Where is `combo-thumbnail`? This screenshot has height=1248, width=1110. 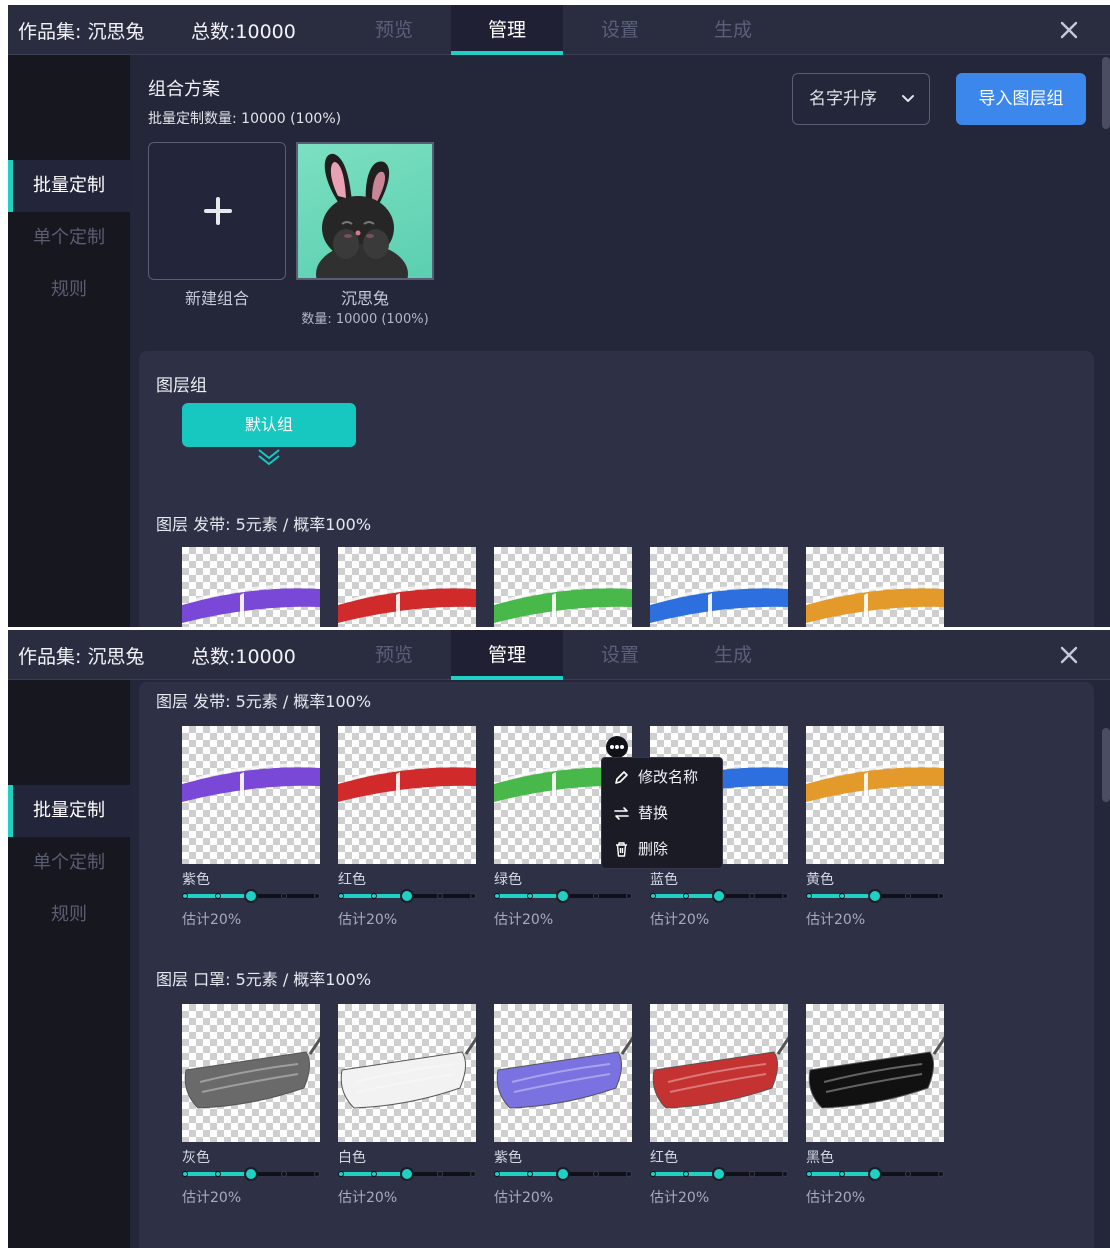 combo-thumbnail is located at coordinates (365, 211).